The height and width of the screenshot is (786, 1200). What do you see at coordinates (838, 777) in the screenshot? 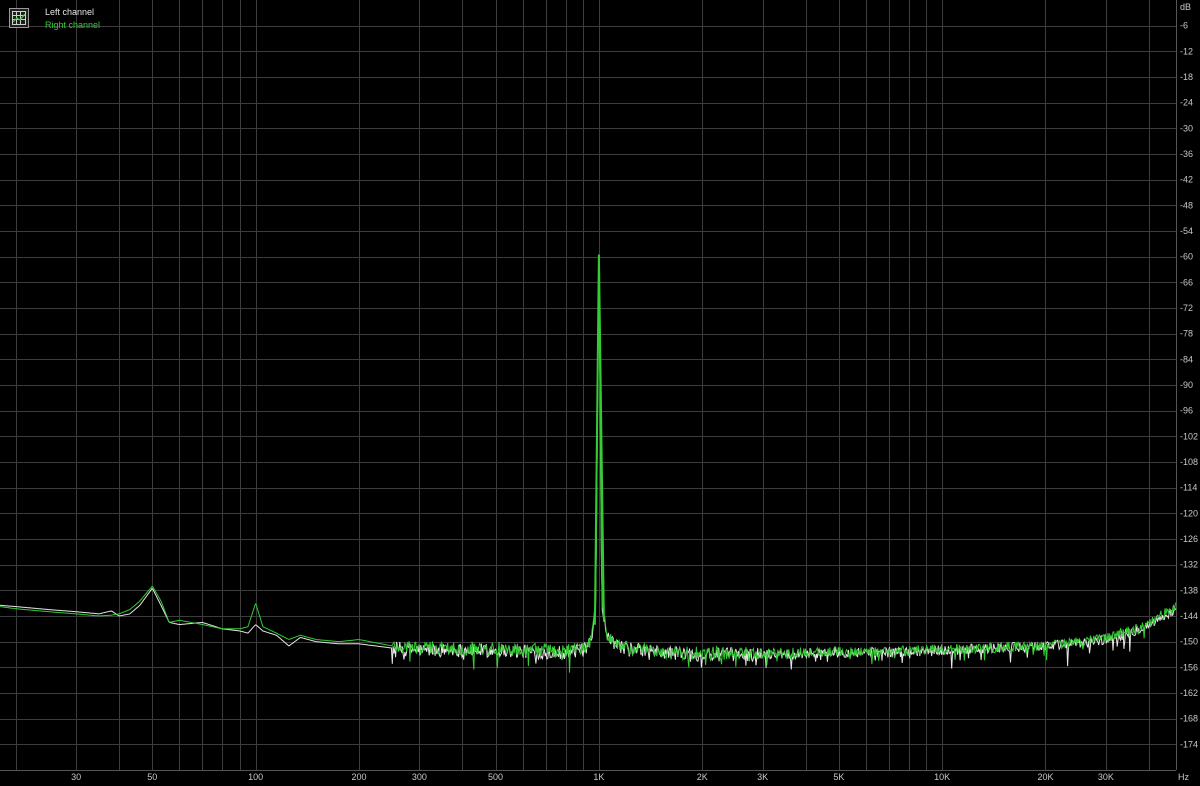
I see `x-tick-label: 5K` at bounding box center [838, 777].